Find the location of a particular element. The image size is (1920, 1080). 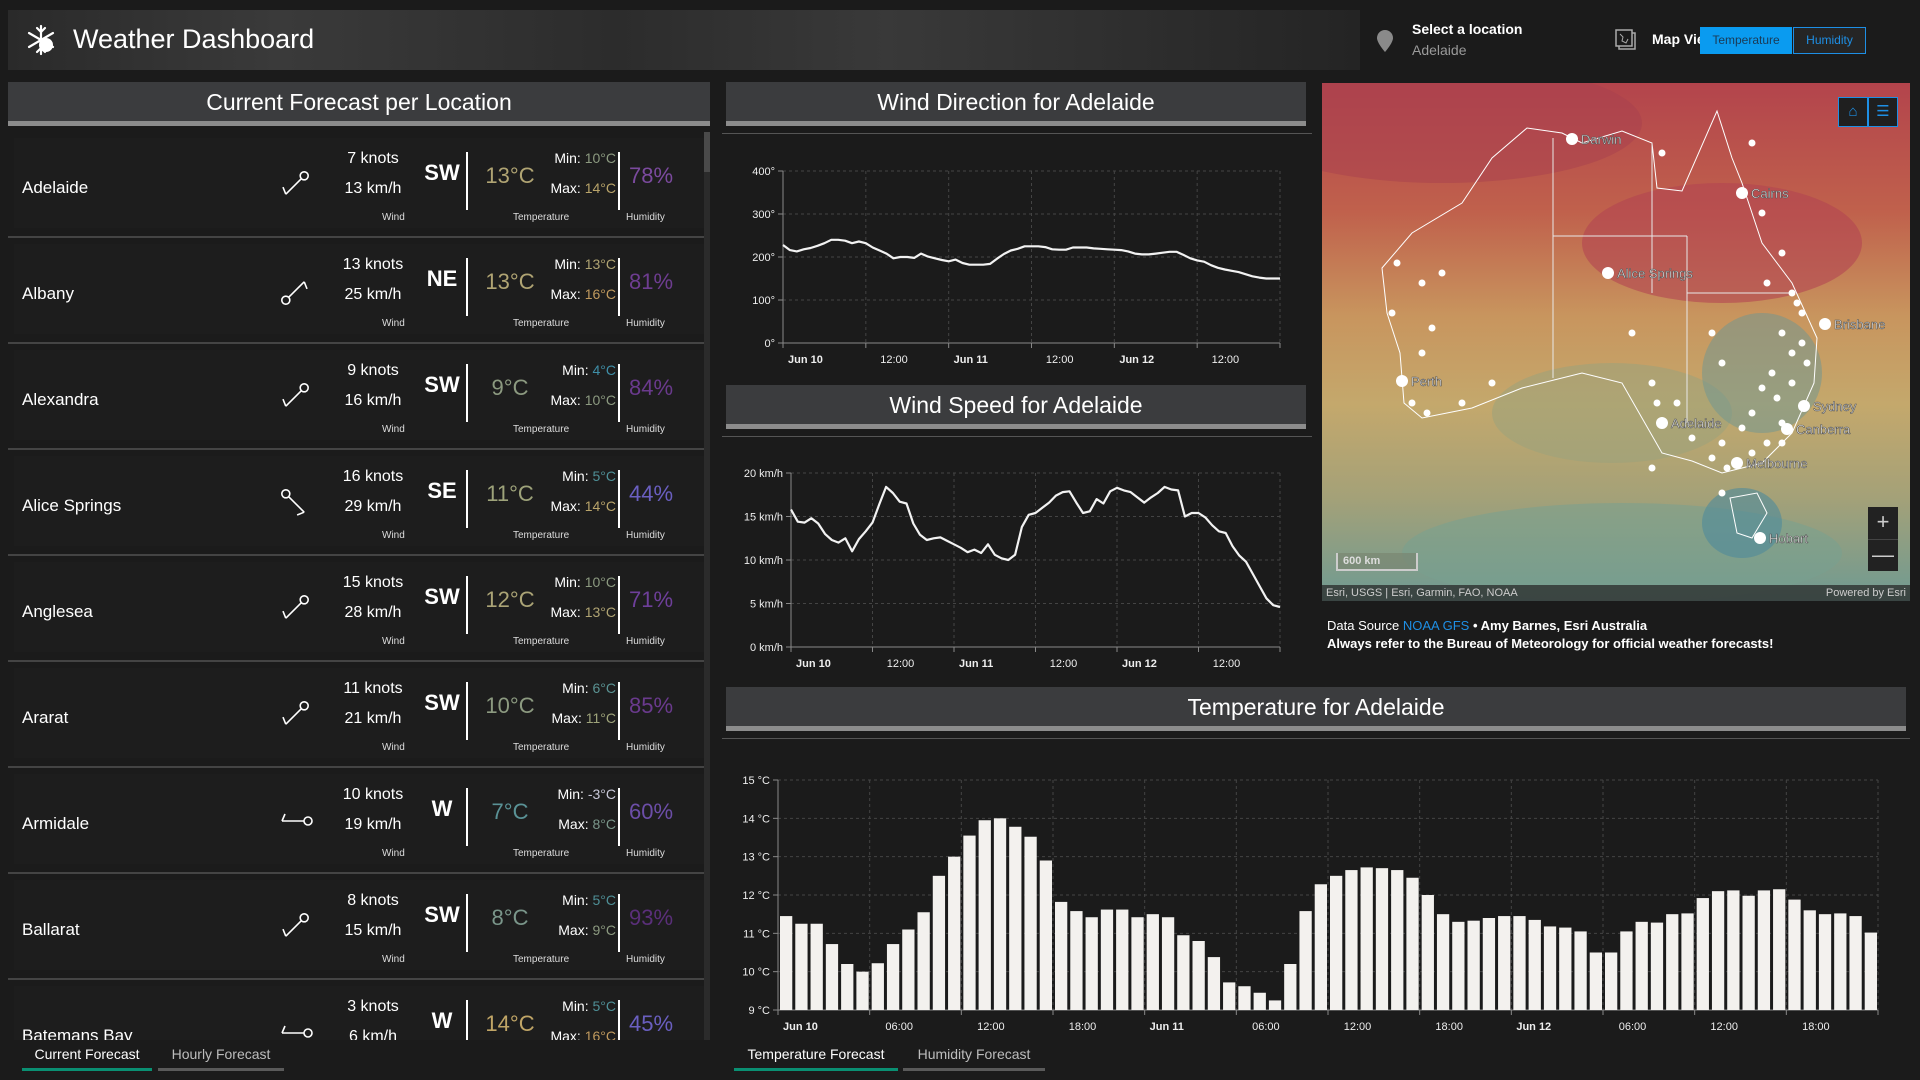

y-tick-label: 11 °C is located at coordinates (756, 934).